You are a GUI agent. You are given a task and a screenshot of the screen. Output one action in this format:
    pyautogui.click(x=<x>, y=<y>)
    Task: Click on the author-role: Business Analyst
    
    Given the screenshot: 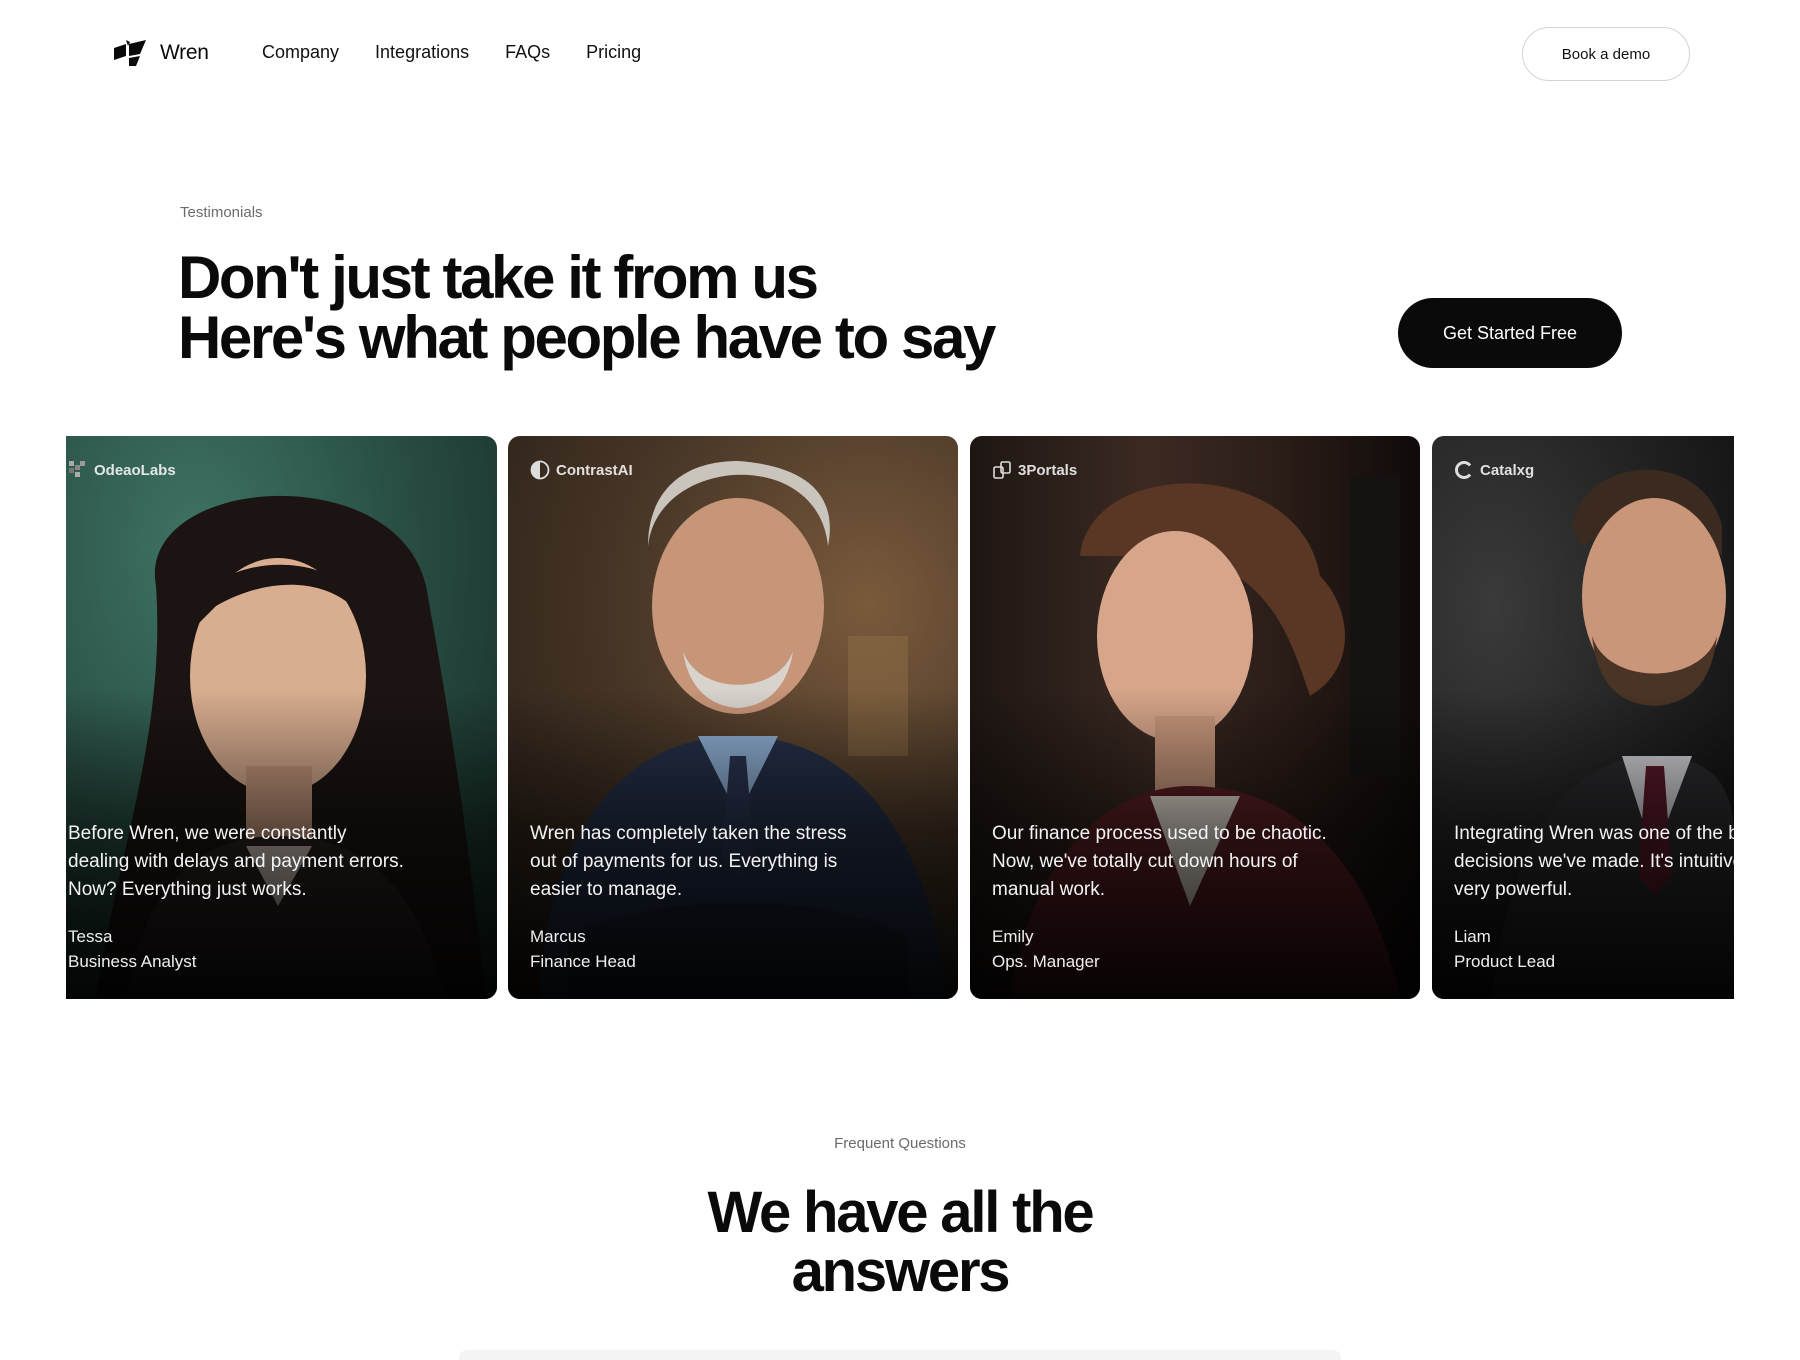 What is the action you would take?
    pyautogui.click(x=132, y=961)
    